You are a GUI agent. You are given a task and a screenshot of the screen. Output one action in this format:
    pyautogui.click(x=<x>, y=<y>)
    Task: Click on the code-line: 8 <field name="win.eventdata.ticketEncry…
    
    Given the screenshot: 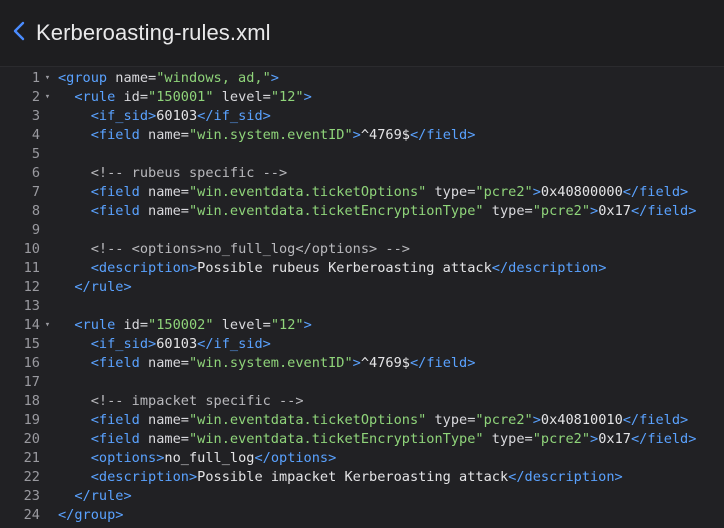 What is the action you would take?
    pyautogui.click(x=362, y=211)
    